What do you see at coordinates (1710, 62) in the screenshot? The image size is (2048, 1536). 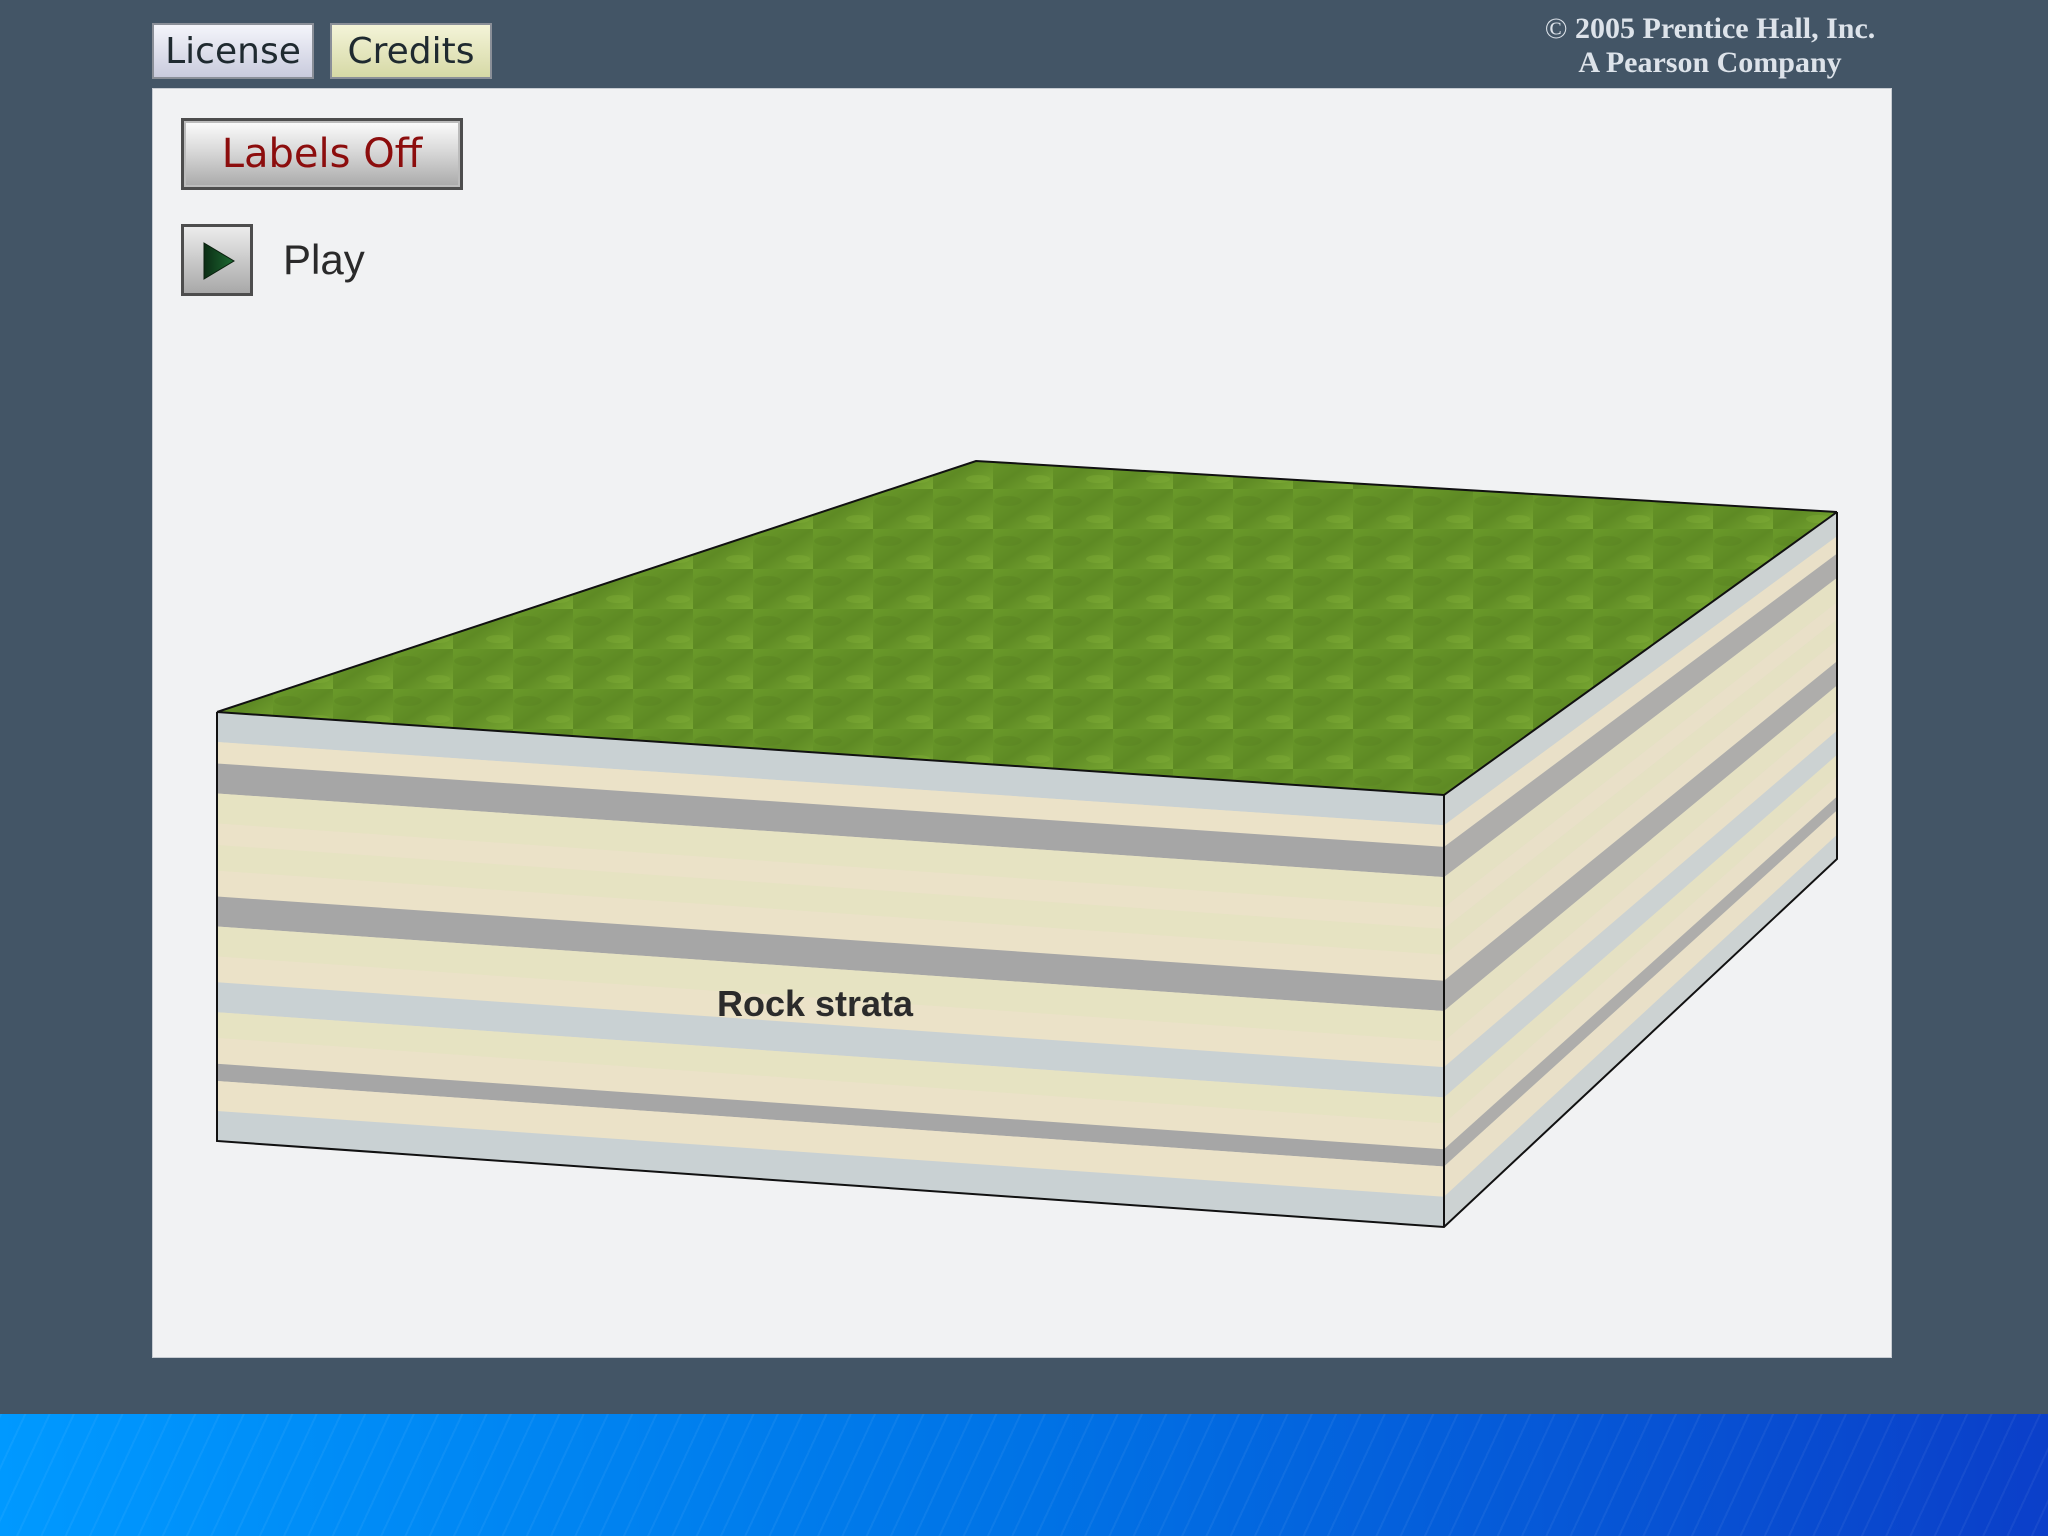 I see `copyright-line-2: A Pearson Company` at bounding box center [1710, 62].